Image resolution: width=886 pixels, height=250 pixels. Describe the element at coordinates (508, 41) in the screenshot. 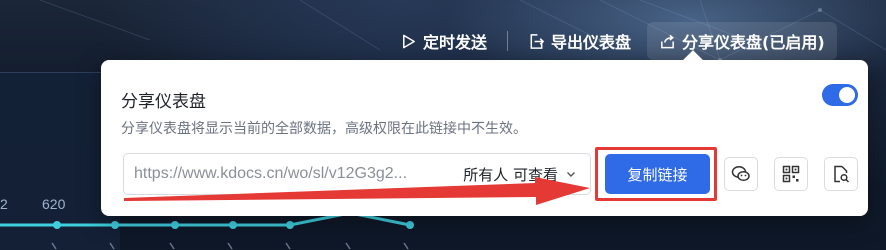

I see `toolbar-divider` at that location.